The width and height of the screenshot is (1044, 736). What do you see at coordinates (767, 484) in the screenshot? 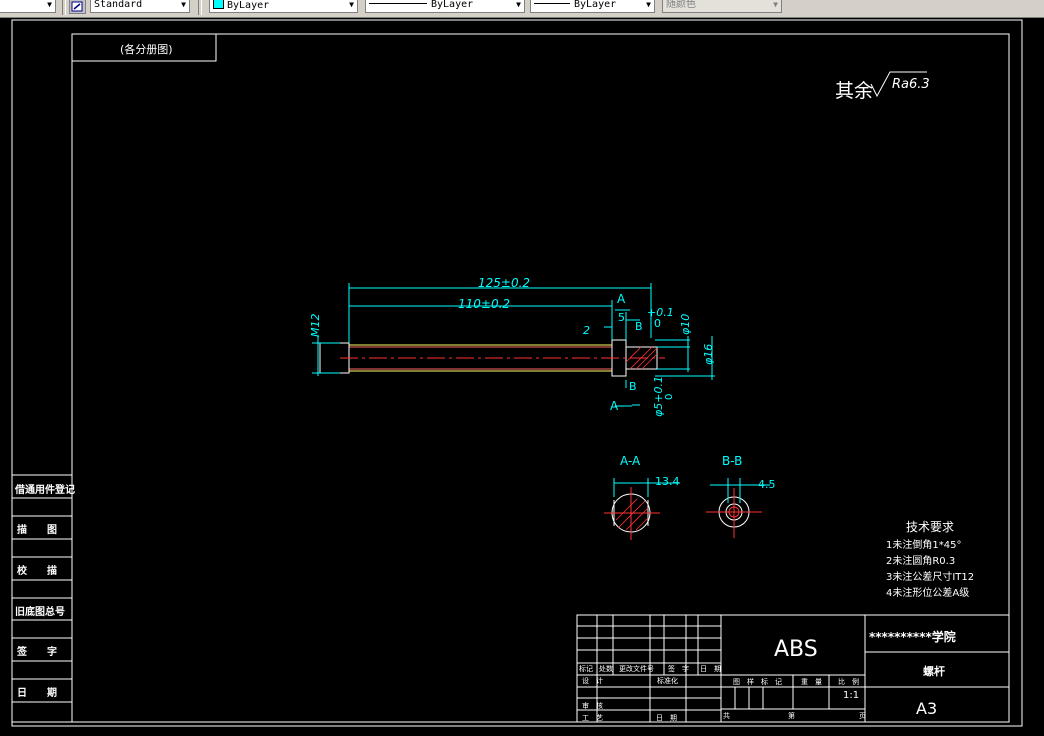
I see `section-b-dim: 4.5` at bounding box center [767, 484].